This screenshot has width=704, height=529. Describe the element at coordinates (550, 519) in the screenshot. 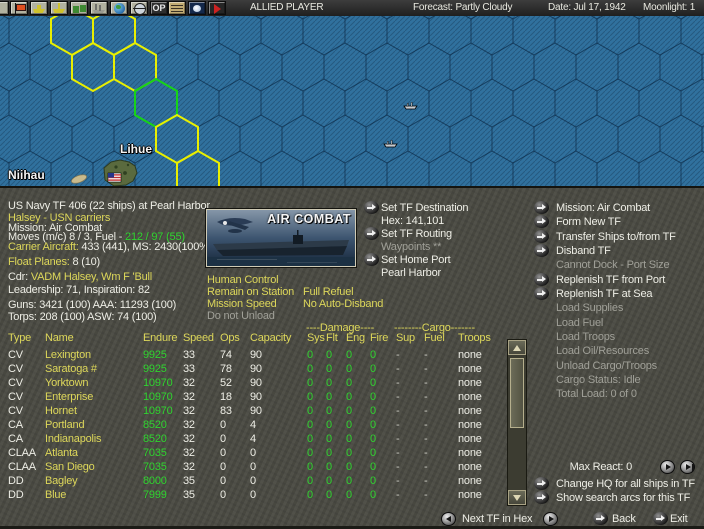

I see `next-tf-button` at that location.